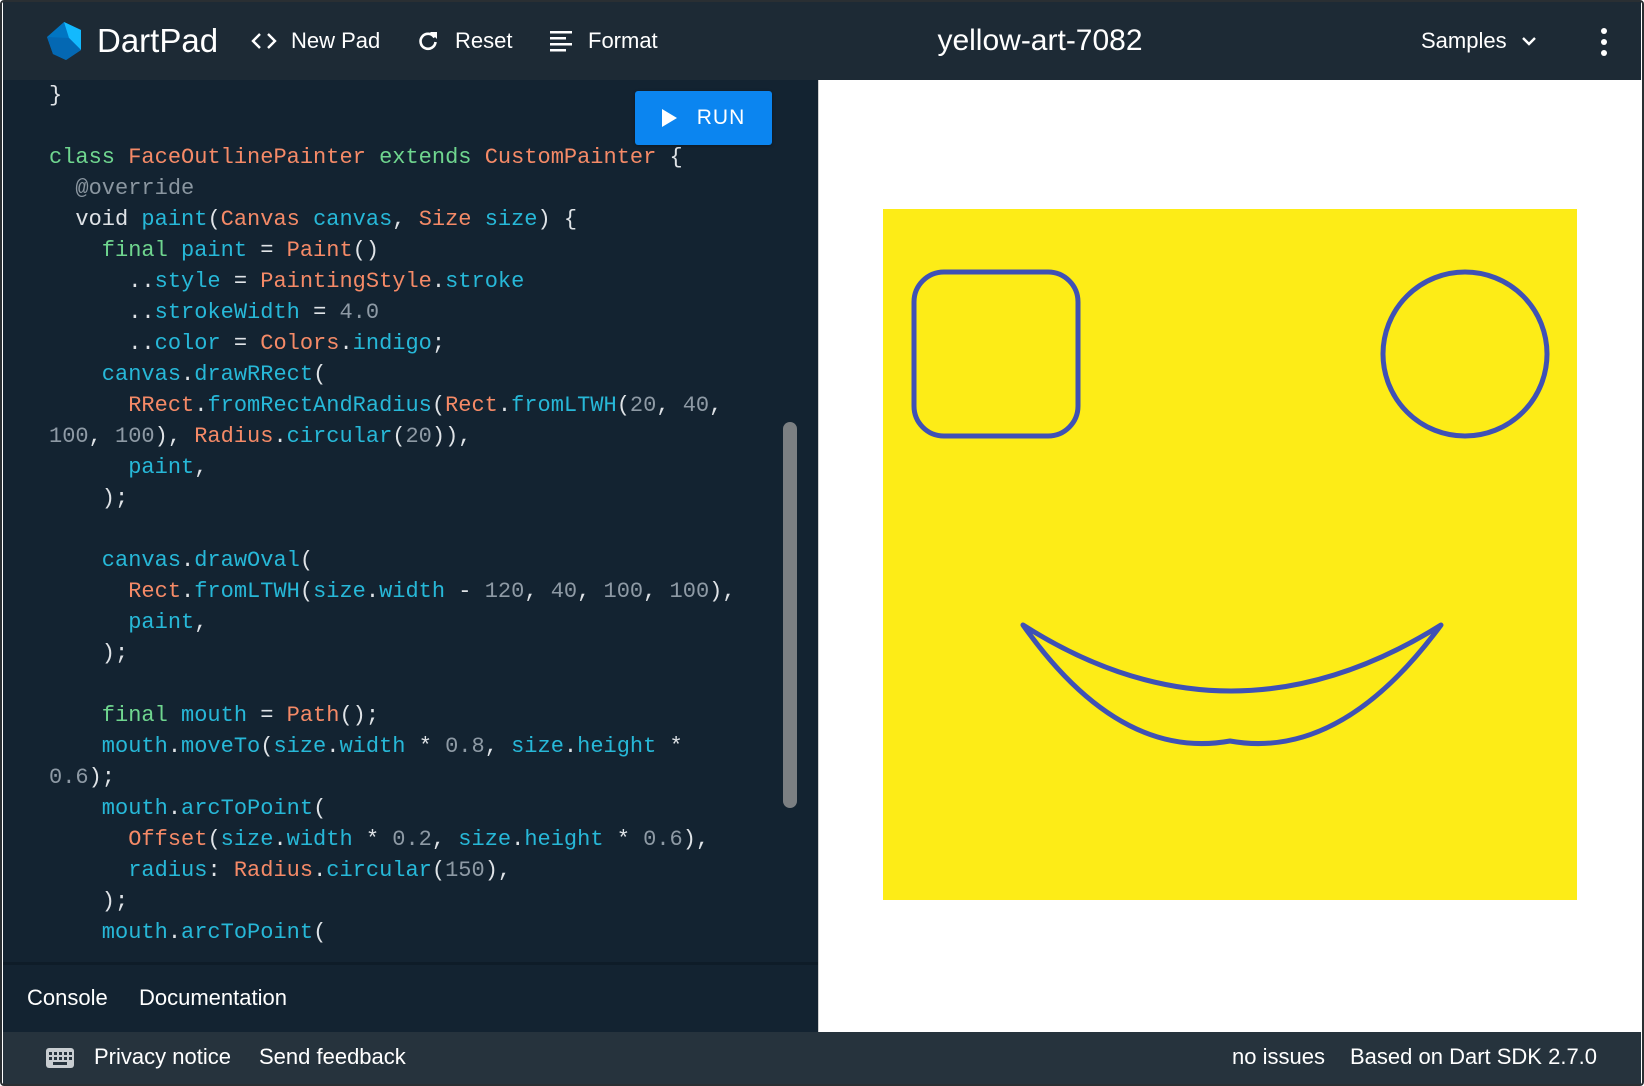  What do you see at coordinates (602, 41) in the screenshot?
I see `format-button: Format` at bounding box center [602, 41].